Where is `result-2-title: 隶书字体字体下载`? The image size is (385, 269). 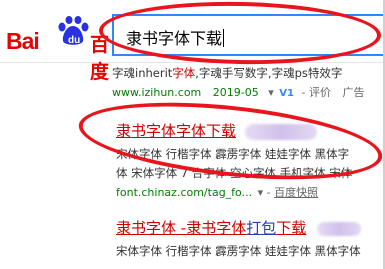 result-2-title: 隶书字体字体下载 is located at coordinates (217, 130).